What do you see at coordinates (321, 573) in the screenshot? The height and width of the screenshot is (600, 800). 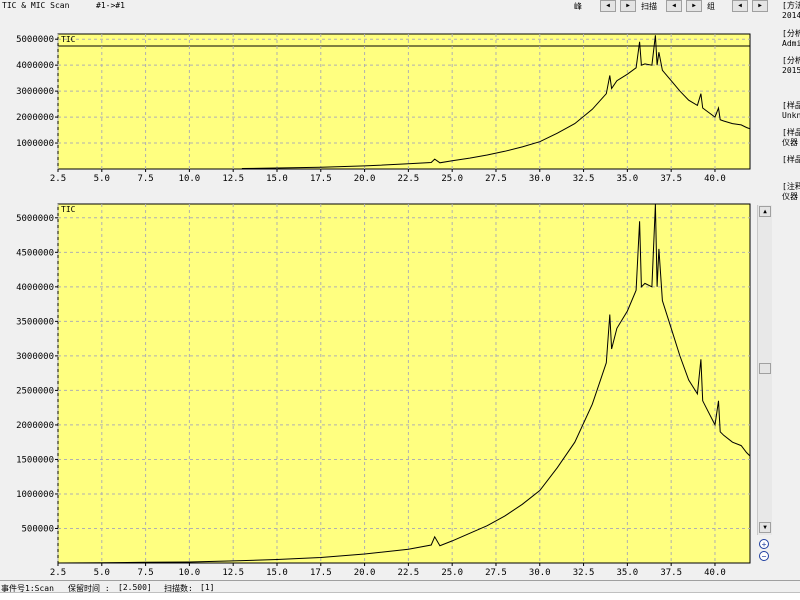 I see `x-tick-label: 17.5` at bounding box center [321, 573].